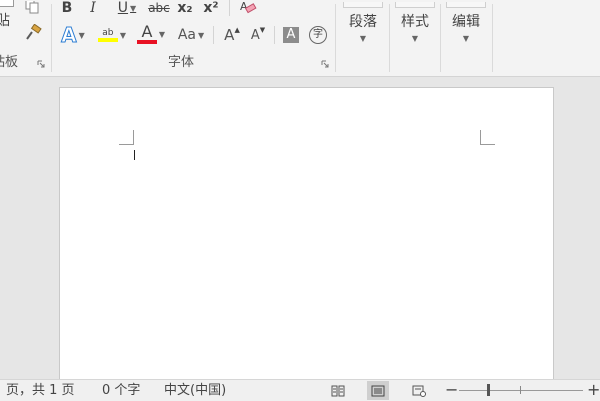 The width and height of the screenshot is (600, 401). I want to click on page-count: 页，共 1 页, so click(40, 391).